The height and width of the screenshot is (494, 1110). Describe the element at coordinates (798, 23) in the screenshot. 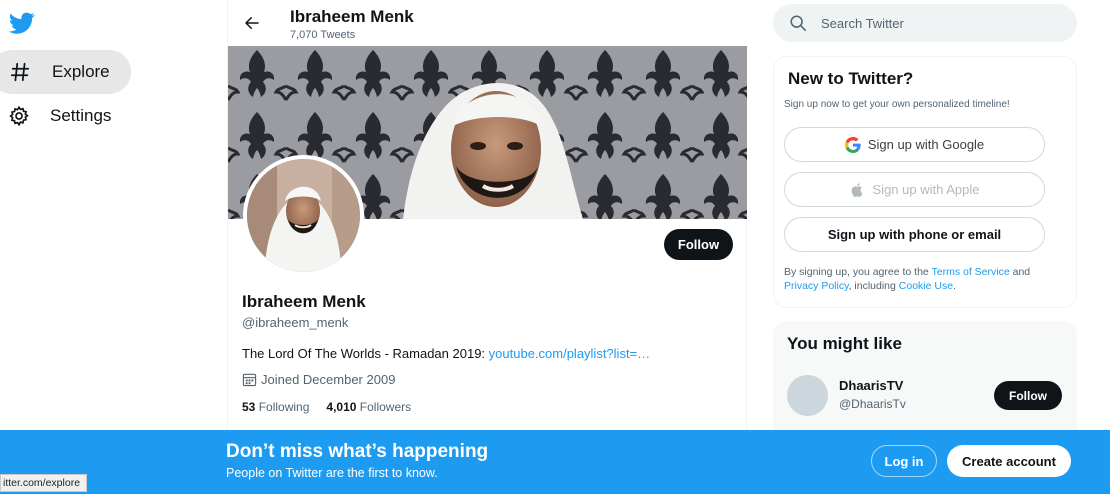

I see `search-icon` at that location.